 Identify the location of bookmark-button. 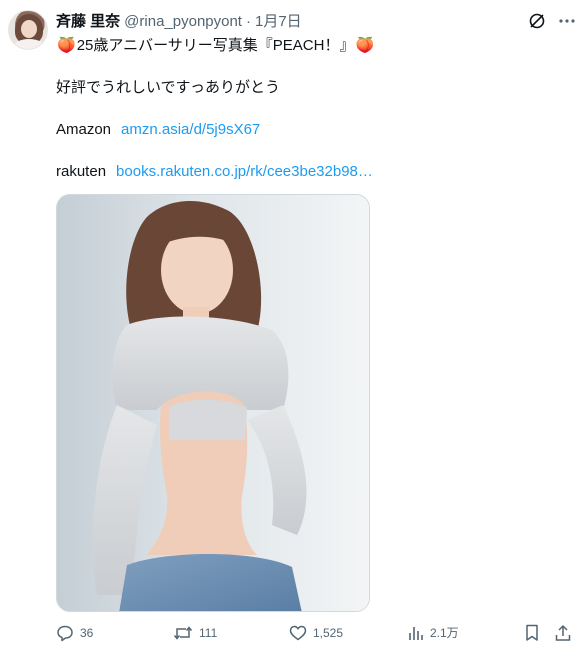
(532, 633).